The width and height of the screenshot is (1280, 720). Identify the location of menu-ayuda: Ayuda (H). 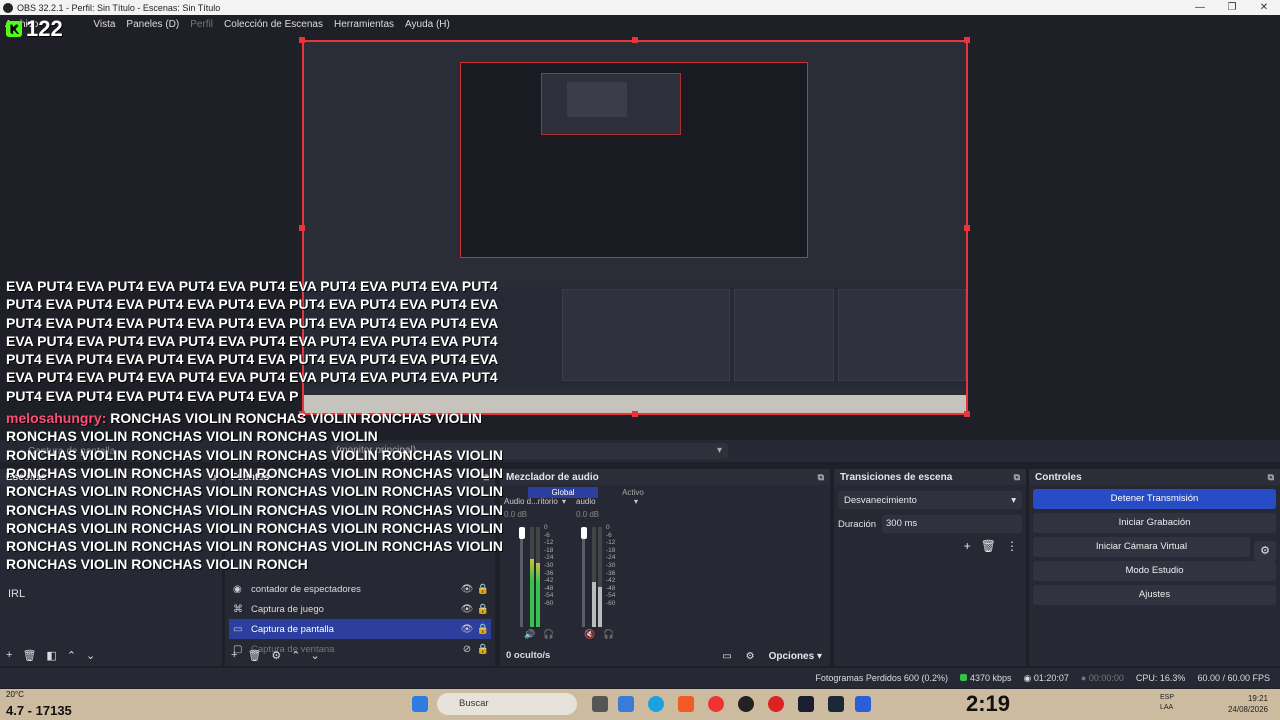
(427, 24).